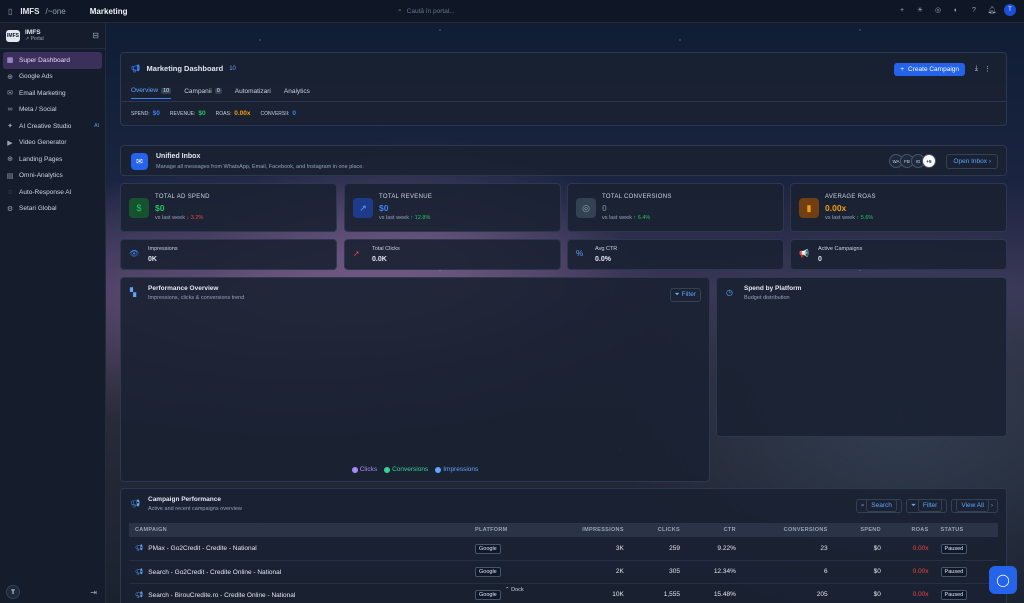 The width and height of the screenshot is (1024, 603). What do you see at coordinates (354, 469) in the screenshot?
I see `legend-dot` at bounding box center [354, 469].